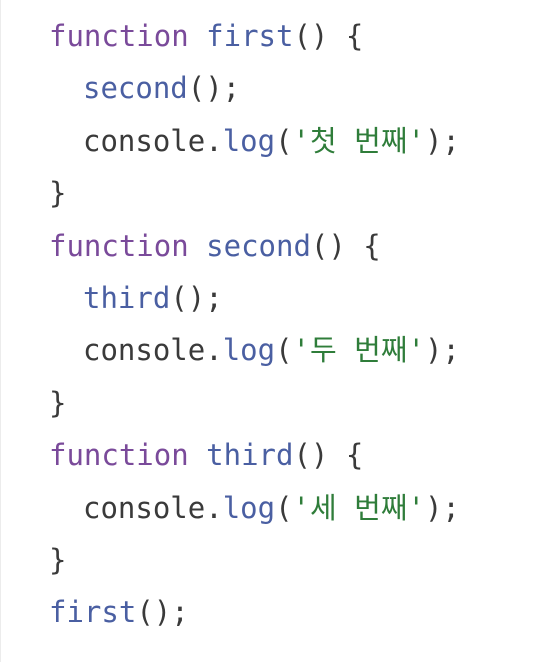 The image size is (550, 662). Describe the element at coordinates (258, 245) in the screenshot. I see `function-name: second` at that location.